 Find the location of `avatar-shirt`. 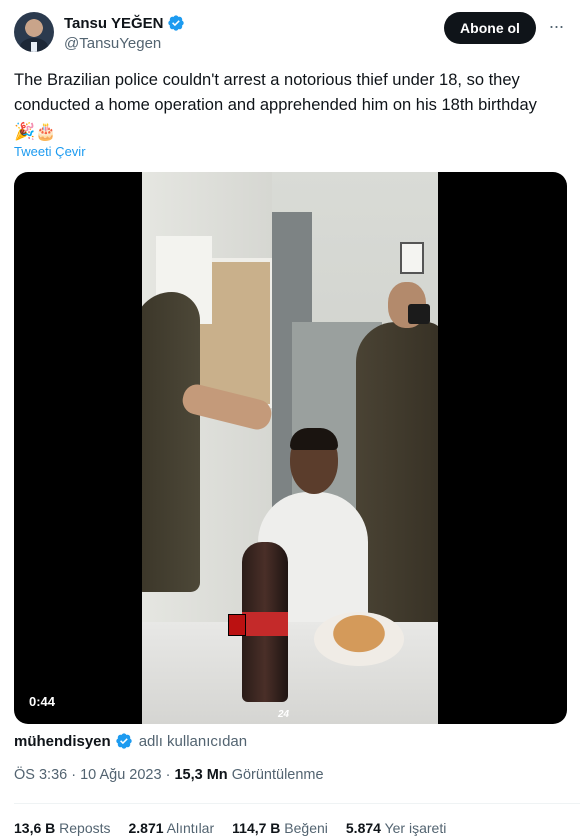

avatar-shirt is located at coordinates (34, 47).